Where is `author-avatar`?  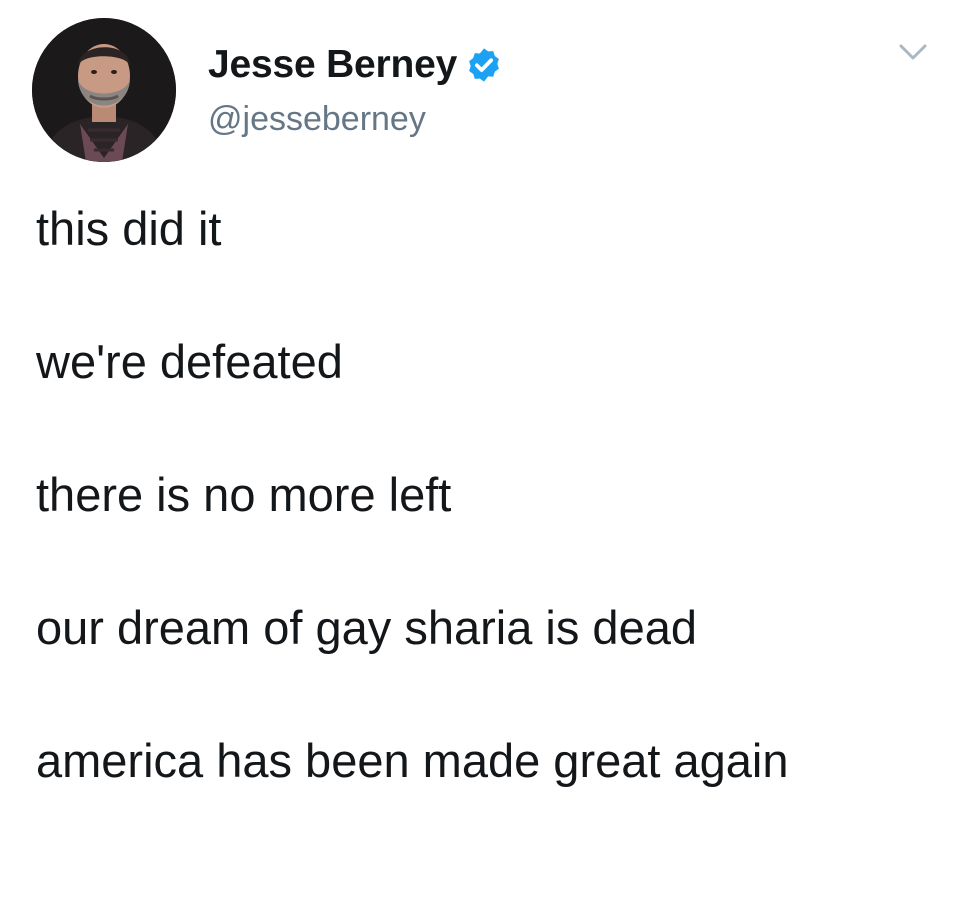
author-avatar is located at coordinates (104, 90).